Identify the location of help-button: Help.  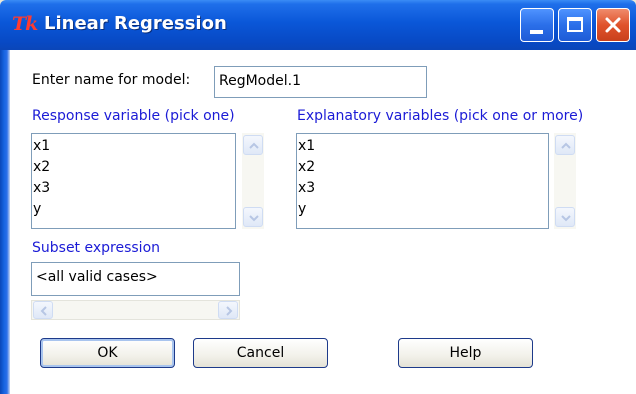
(465, 353).